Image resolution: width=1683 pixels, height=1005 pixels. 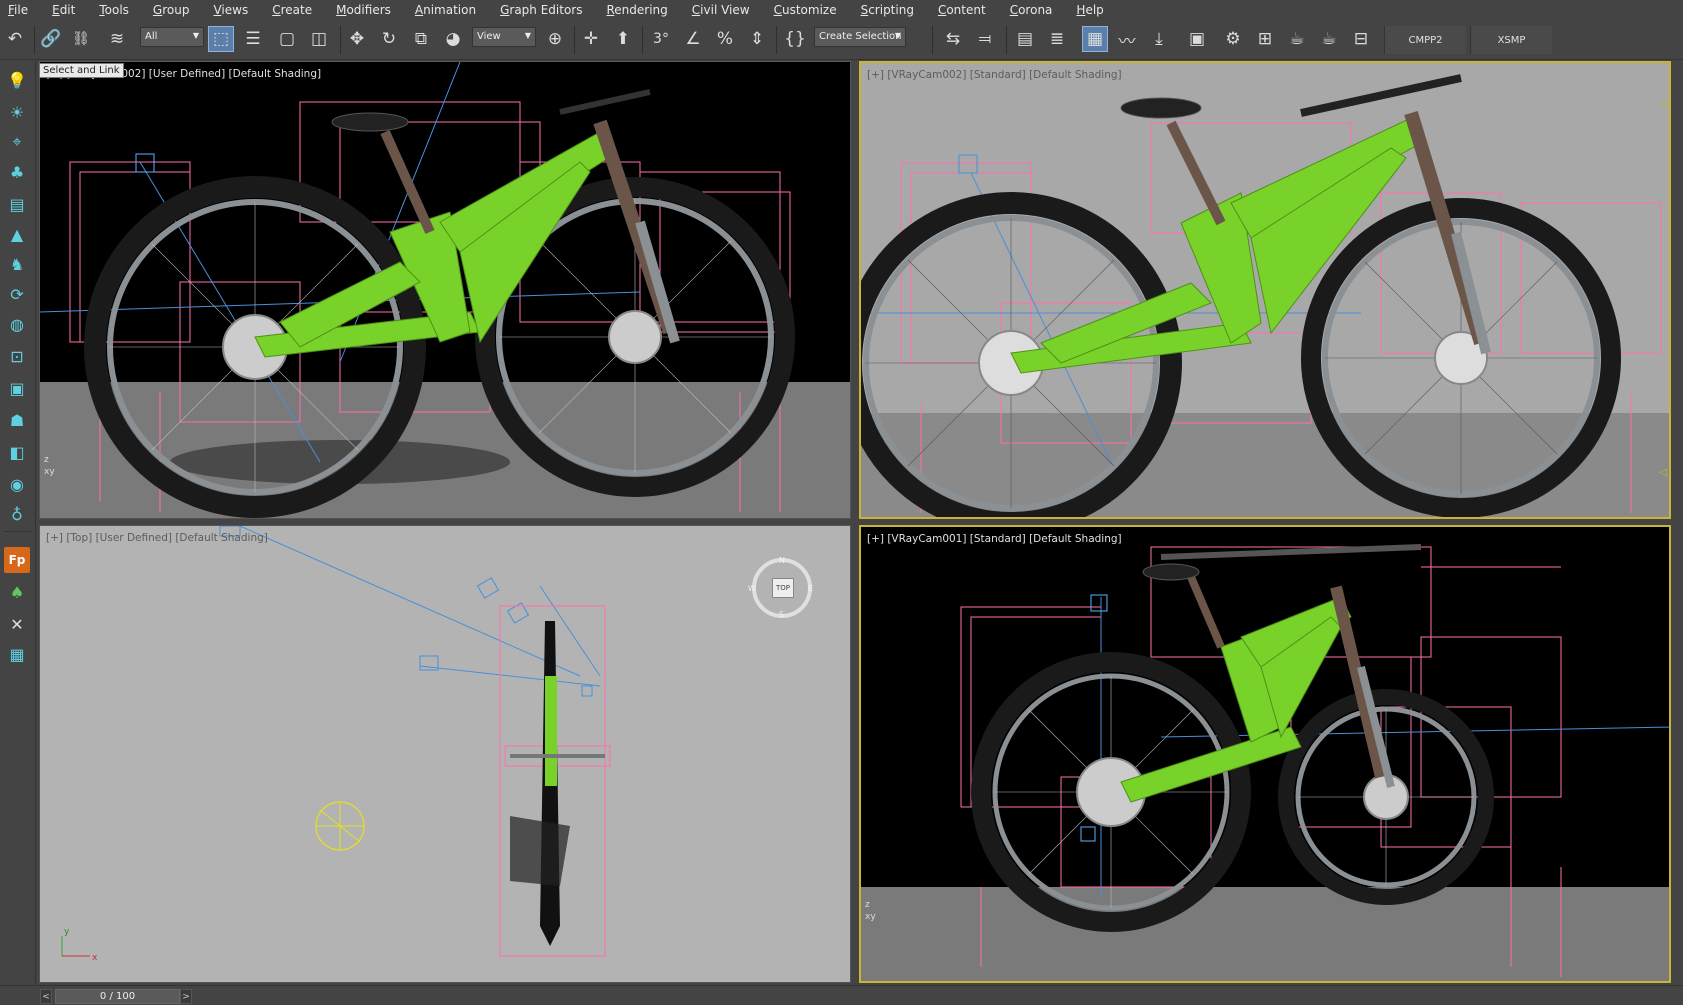 I want to click on menu-graph-editors: Graph Editors, so click(x=541, y=10).